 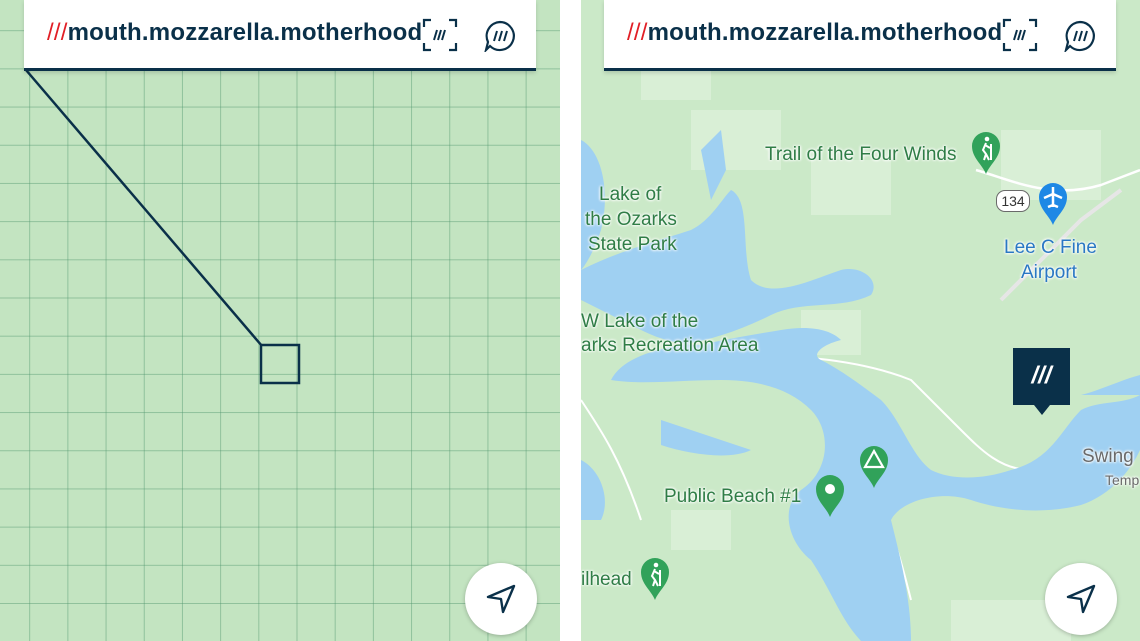 What do you see at coordinates (631, 219) in the screenshot?
I see `label-lake-park-line2: the Ozarks` at bounding box center [631, 219].